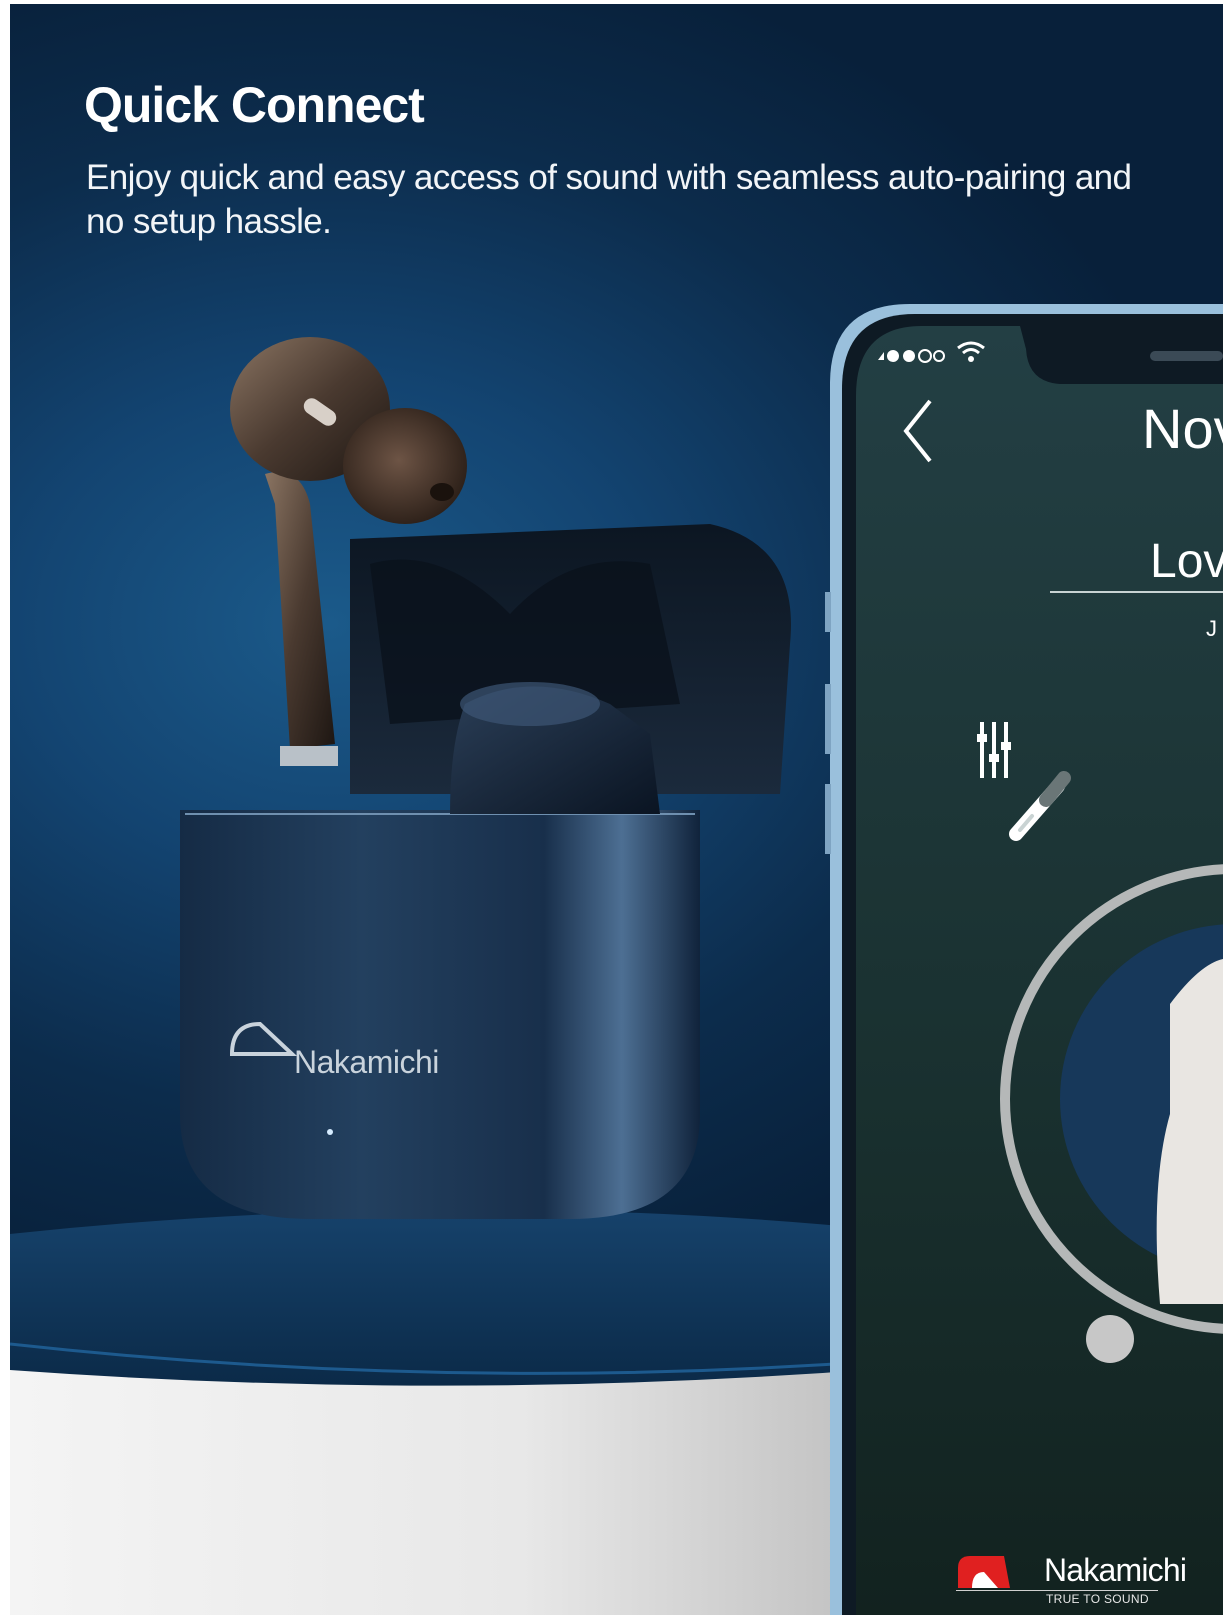  What do you see at coordinates (984, 1572) in the screenshot?
I see `brand-logo-mark` at bounding box center [984, 1572].